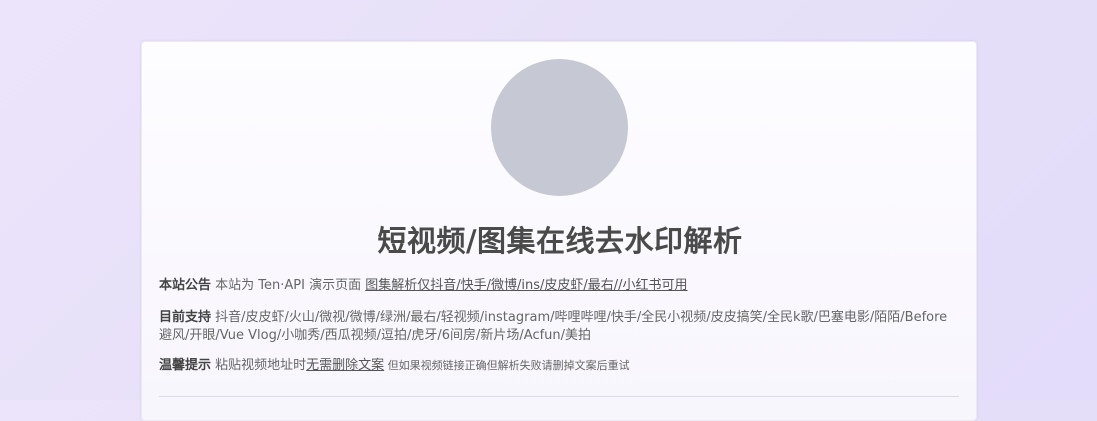  Describe the element at coordinates (507, 365) in the screenshot. I see `tip-note: 但如果视频链接正确但解析失败请删掉文案后重试` at that location.